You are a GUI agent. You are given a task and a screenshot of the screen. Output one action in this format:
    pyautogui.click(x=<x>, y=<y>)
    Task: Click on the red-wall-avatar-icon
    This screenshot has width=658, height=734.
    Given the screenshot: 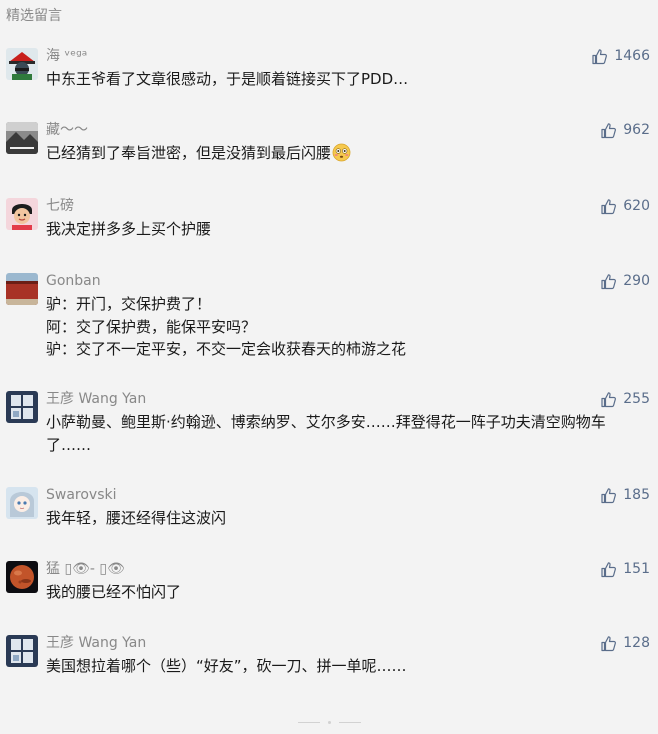 What is the action you would take?
    pyautogui.click(x=22, y=289)
    